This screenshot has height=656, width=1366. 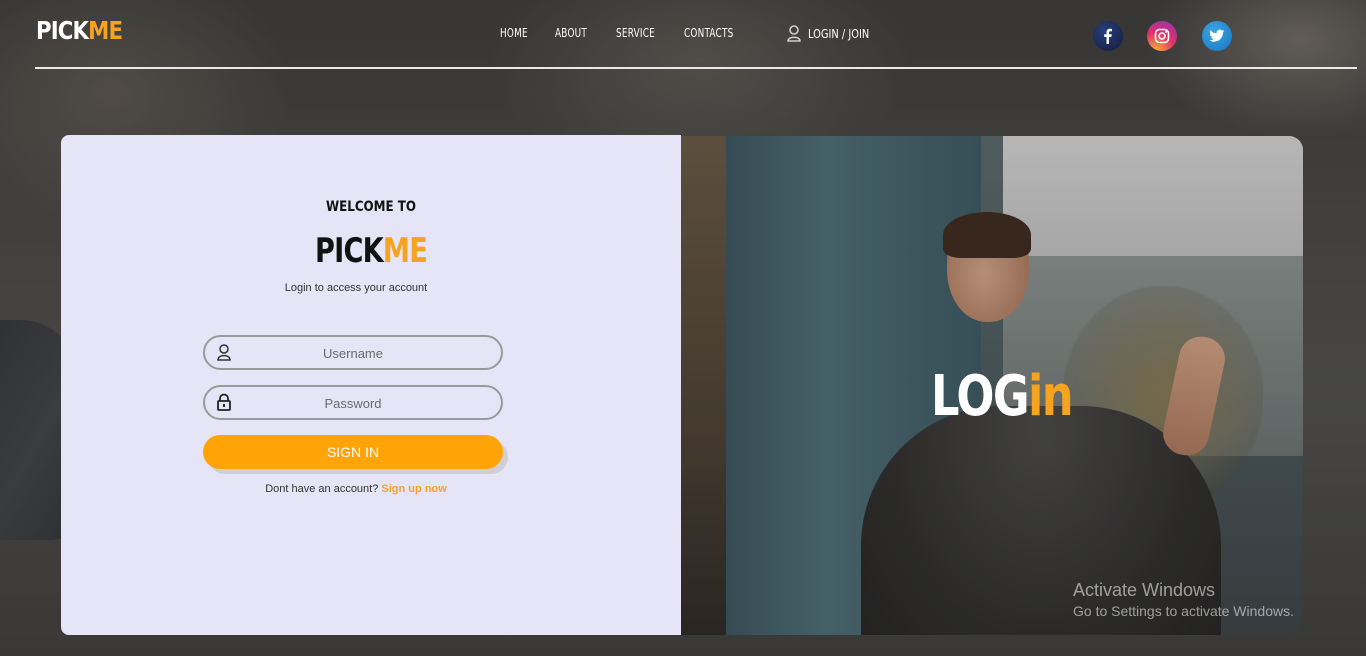 What do you see at coordinates (514, 33) in the screenshot?
I see `nav-home: HOME` at bounding box center [514, 33].